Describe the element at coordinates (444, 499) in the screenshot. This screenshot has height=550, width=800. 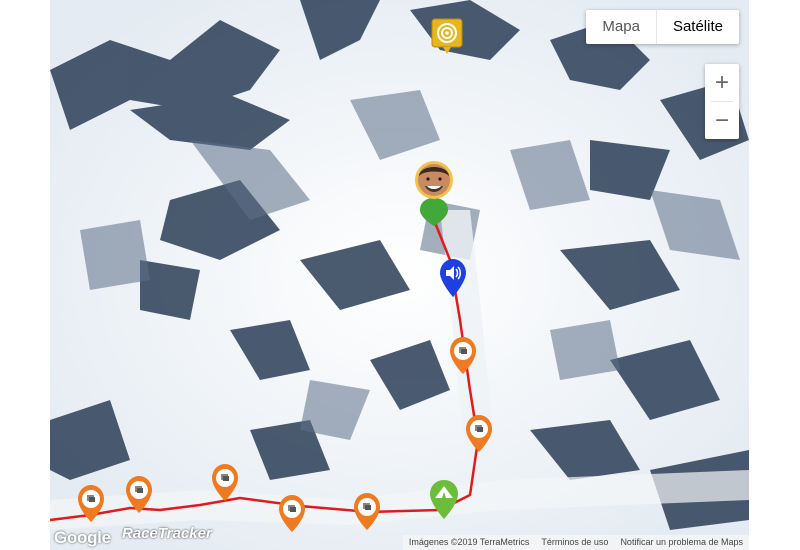
I see `tent-icon` at that location.